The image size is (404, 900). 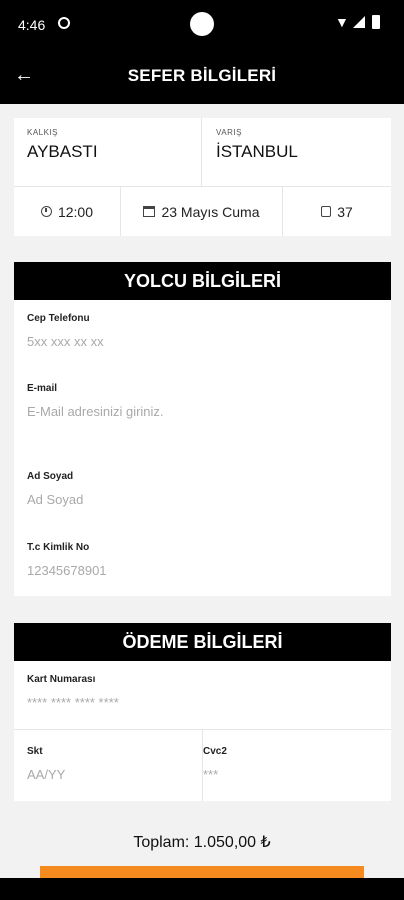 I want to click on departure-cell: KALKIŞ AYBASTI, so click(x=108, y=152).